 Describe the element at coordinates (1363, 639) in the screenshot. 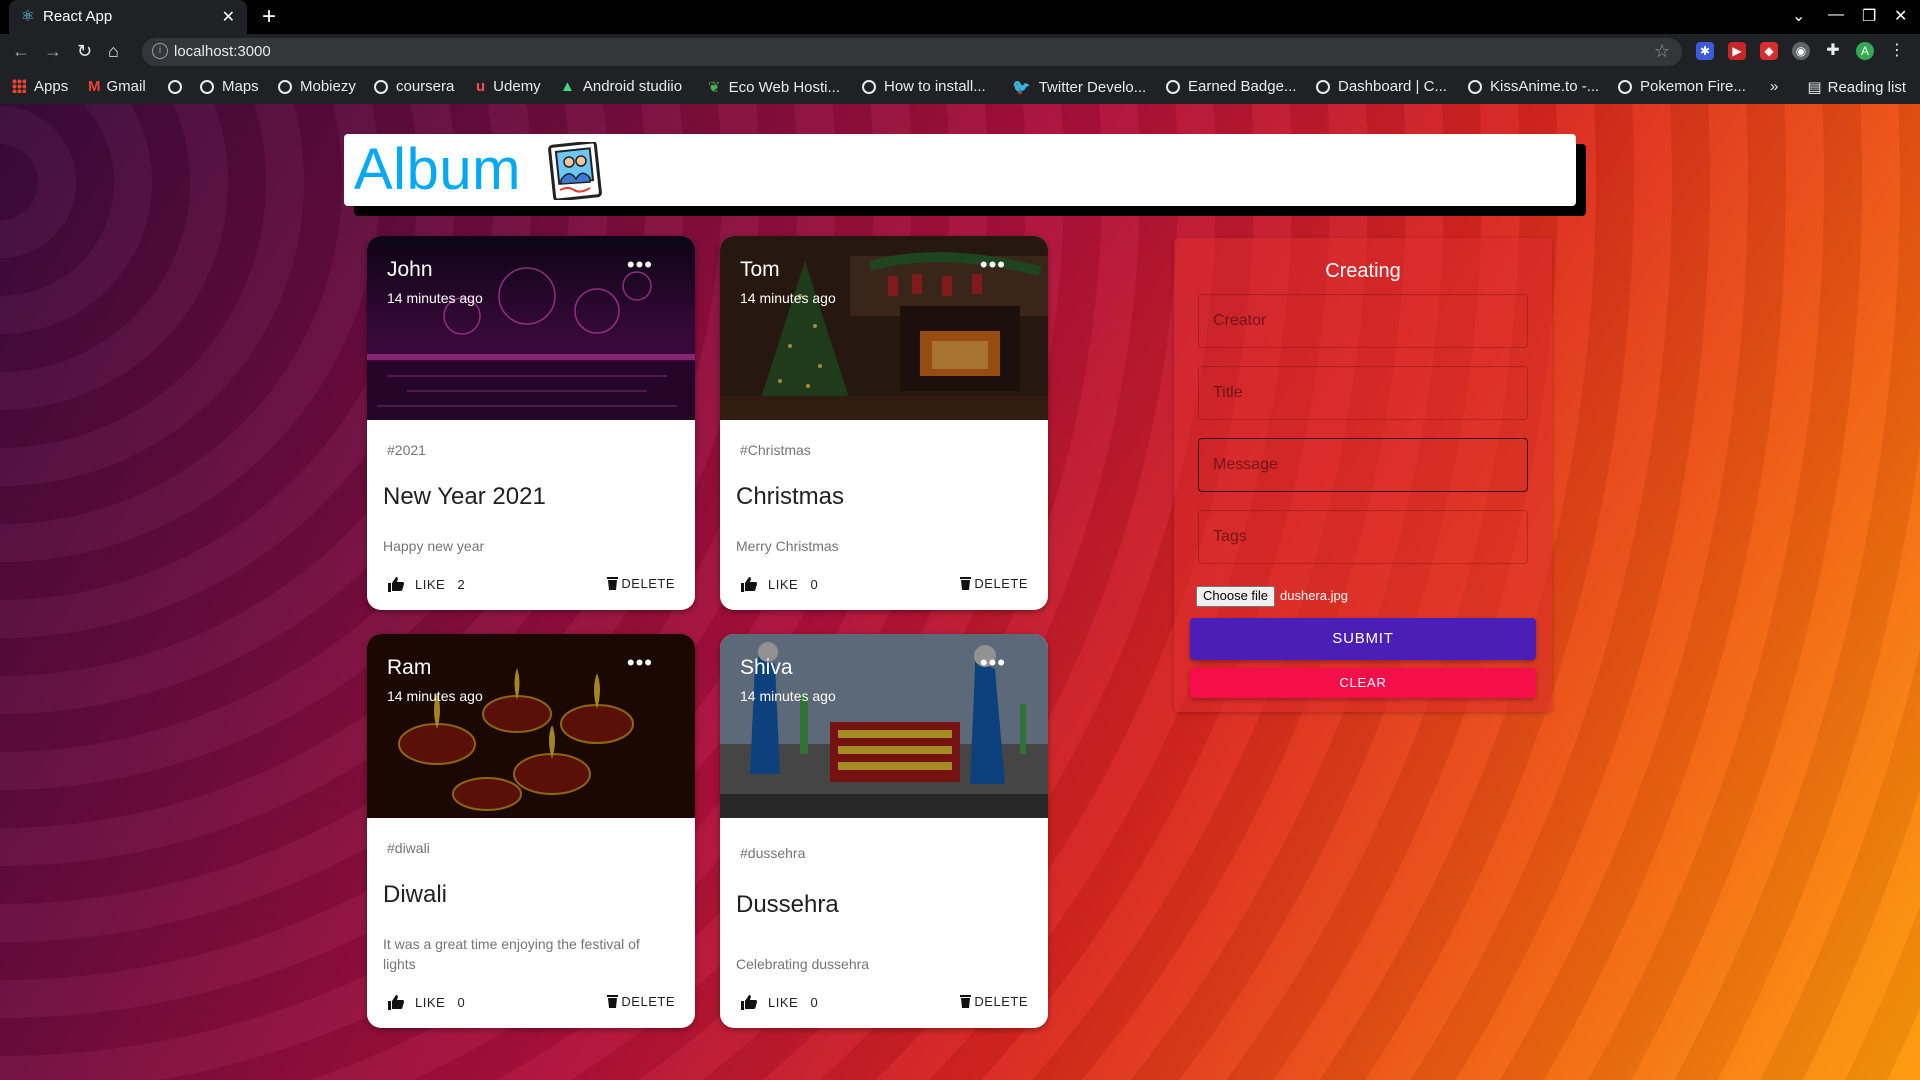

I see `submit-button: SUBMIT` at that location.